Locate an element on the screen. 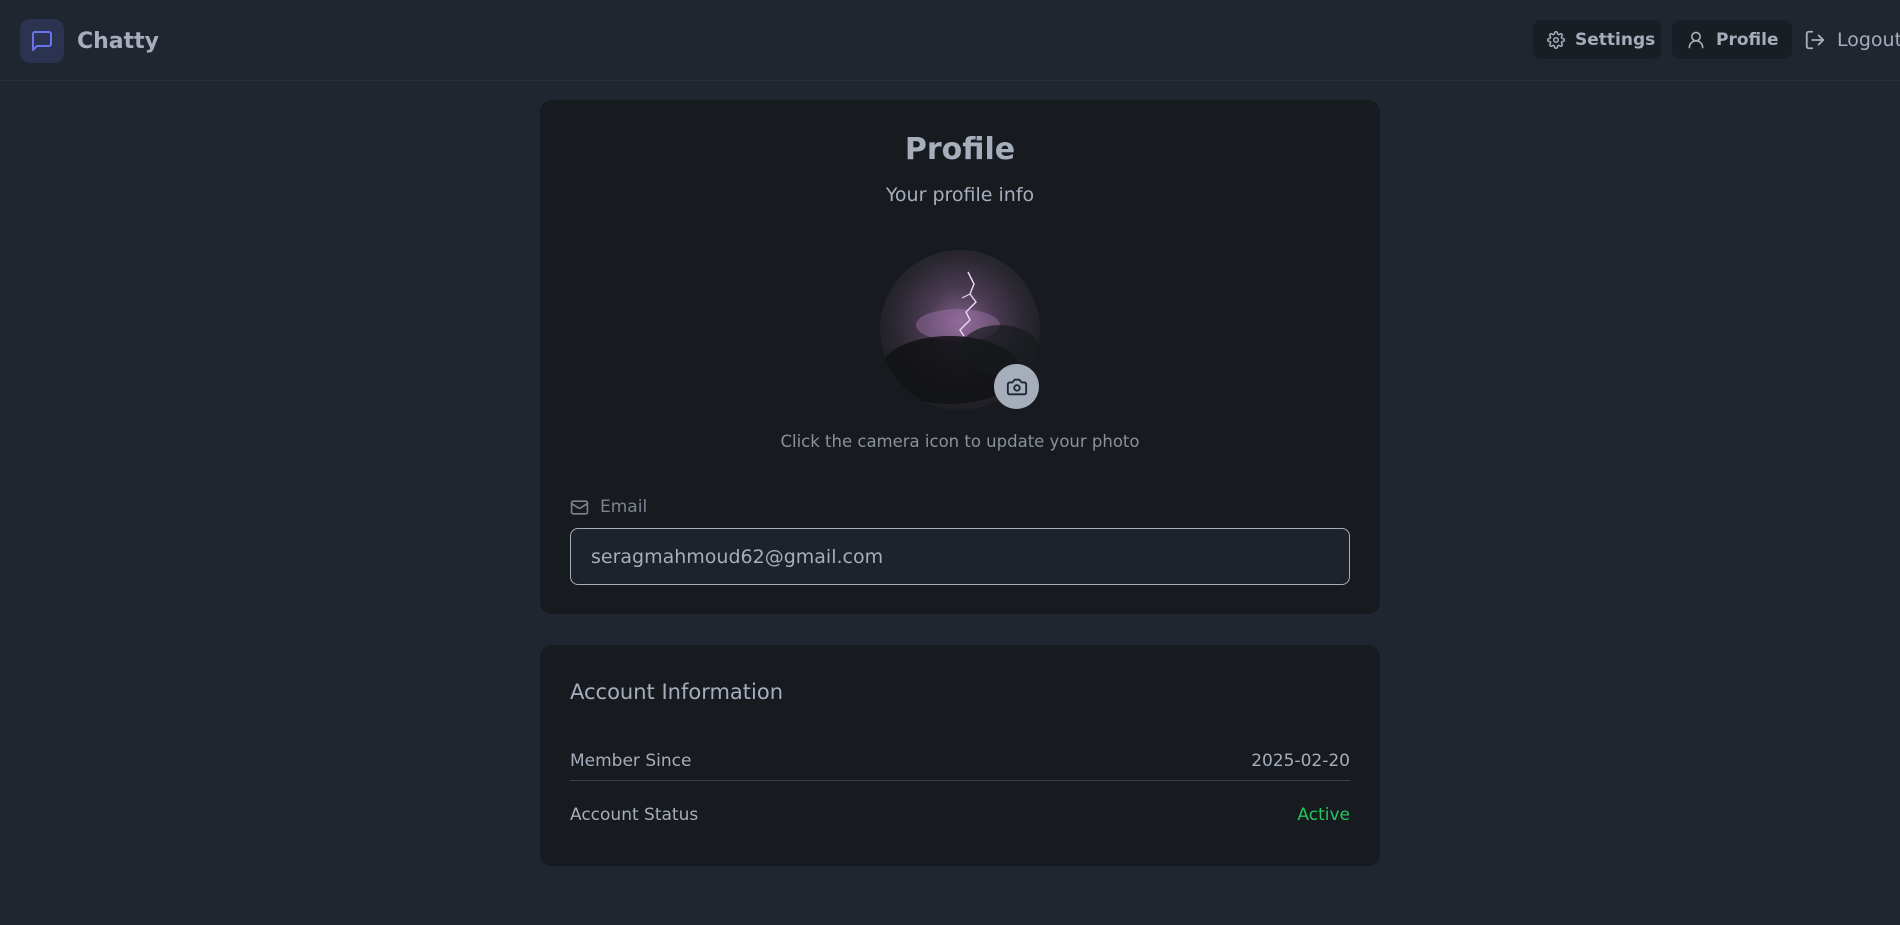 The image size is (1900, 925). email-label: Email is located at coordinates (608, 507).